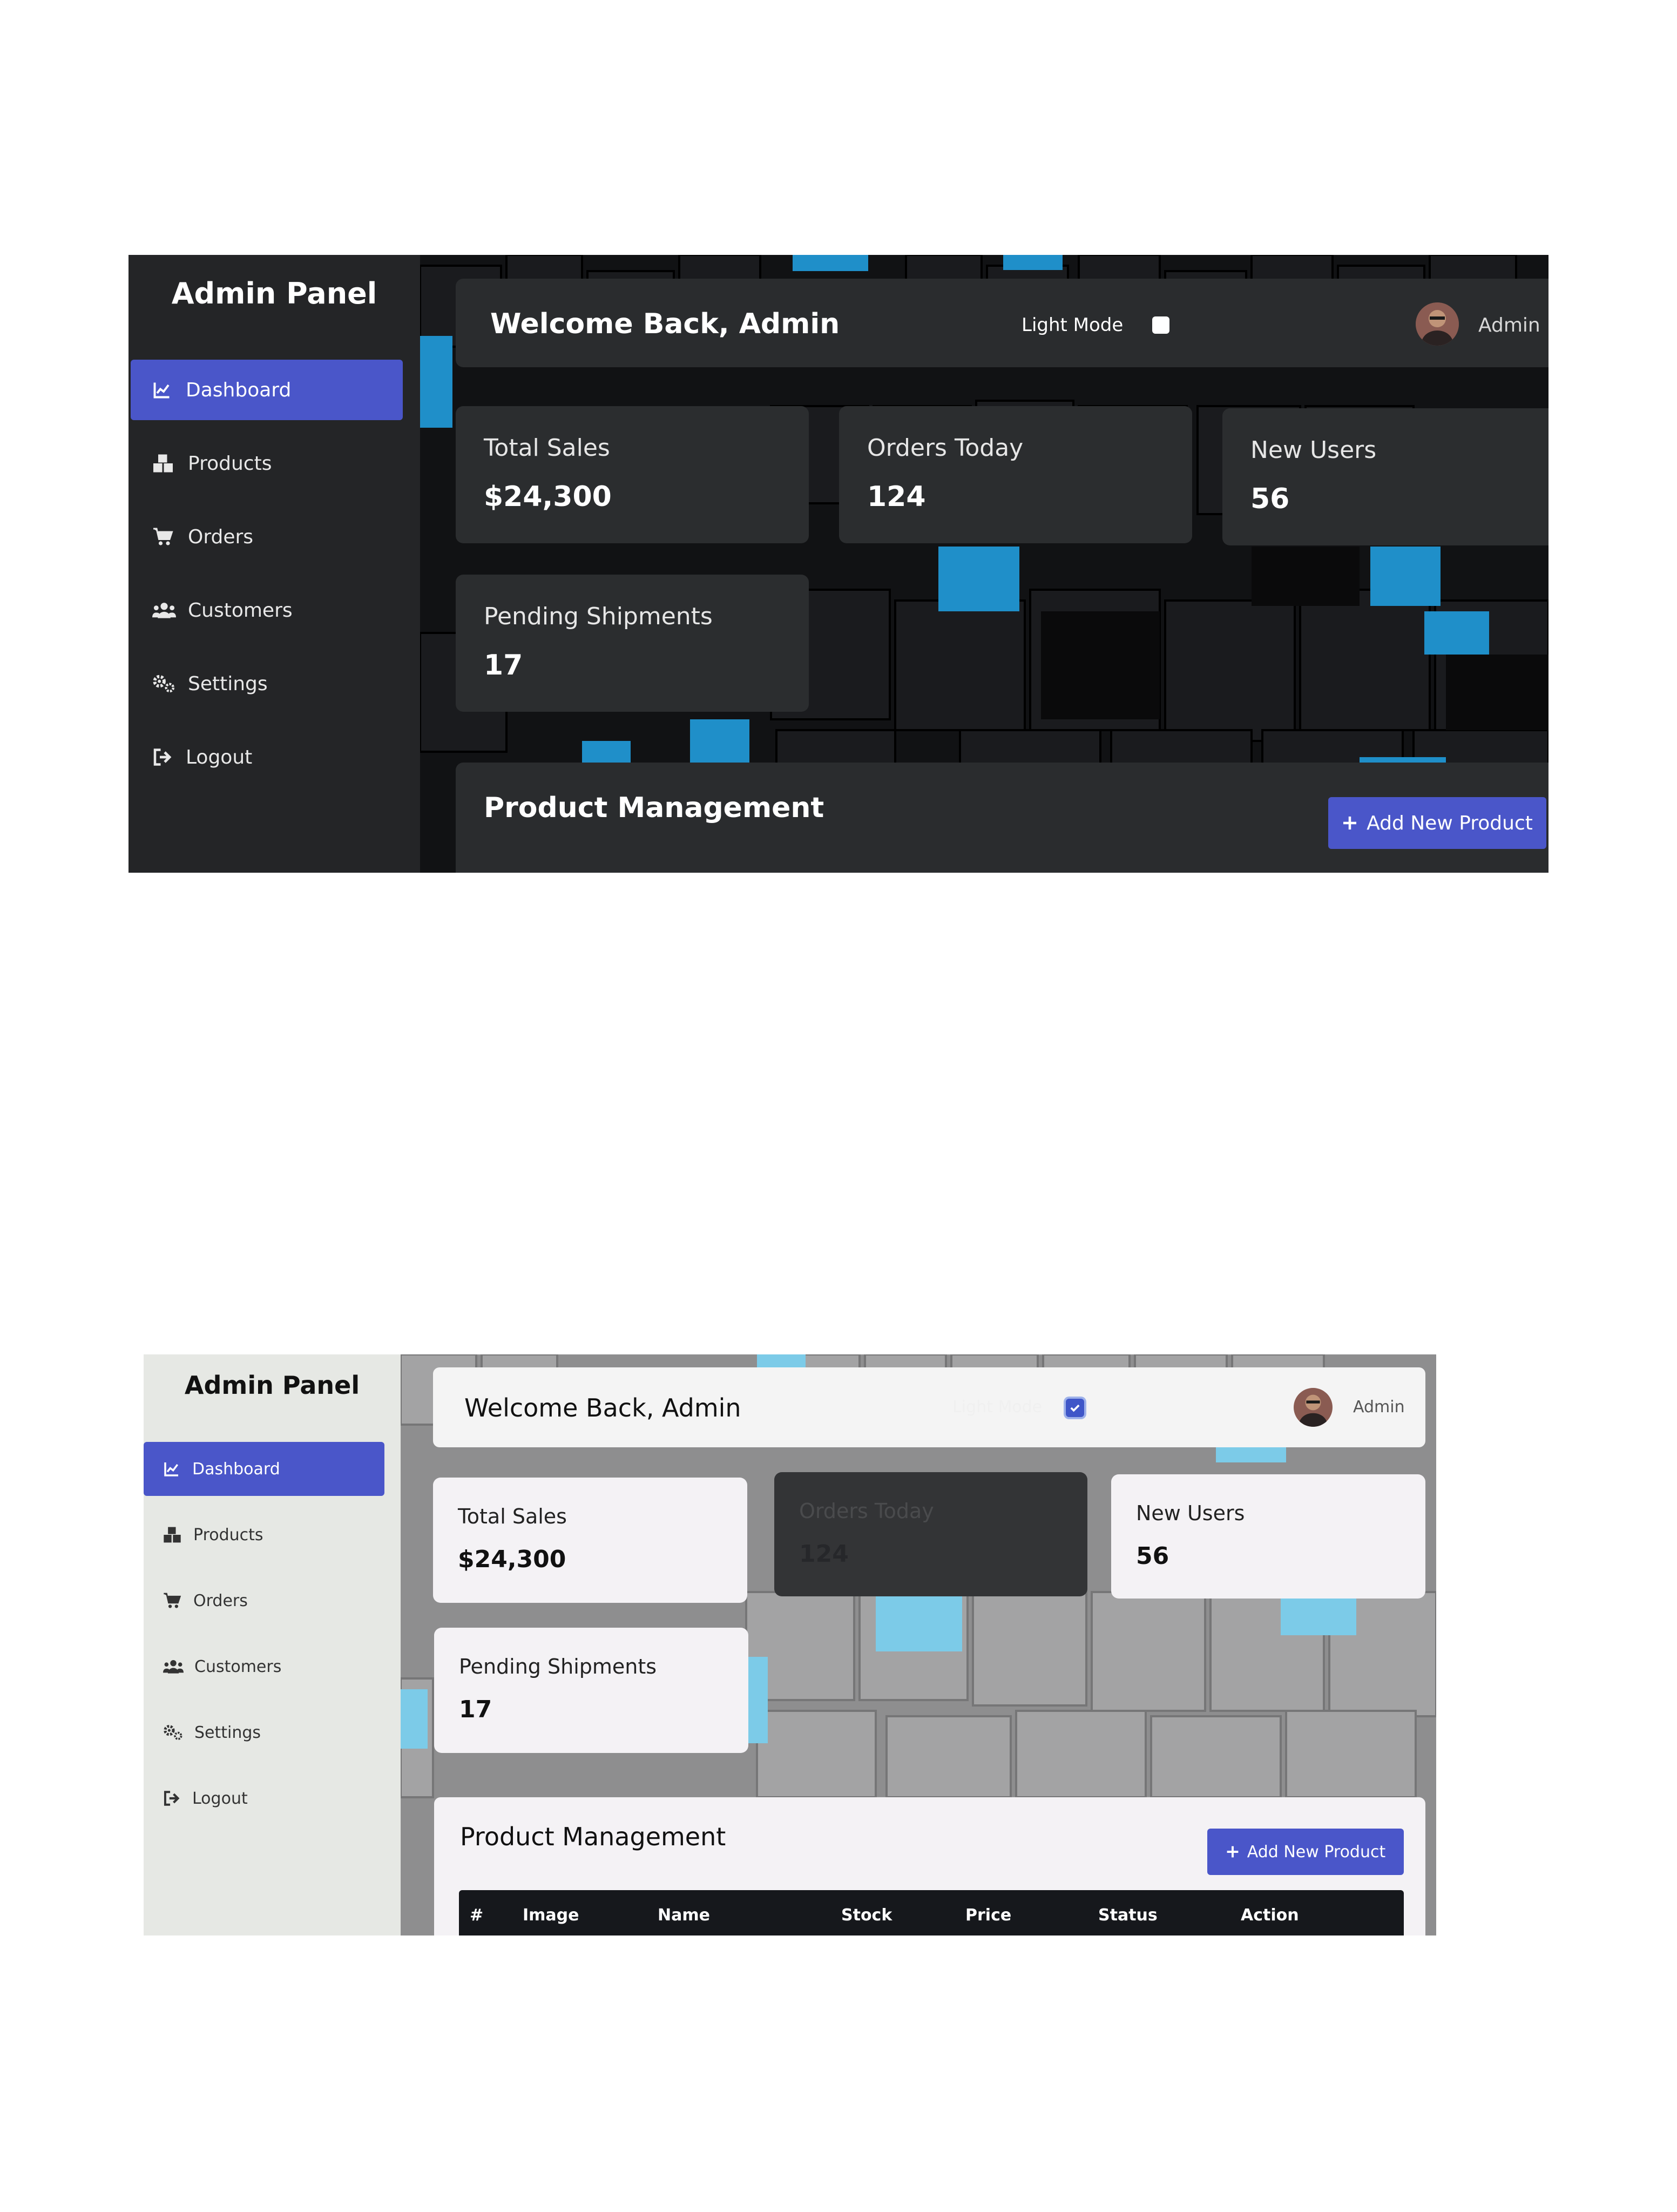 This screenshot has width=1677, height=2212. What do you see at coordinates (988, 1915) in the screenshot?
I see `column-header: Price` at bounding box center [988, 1915].